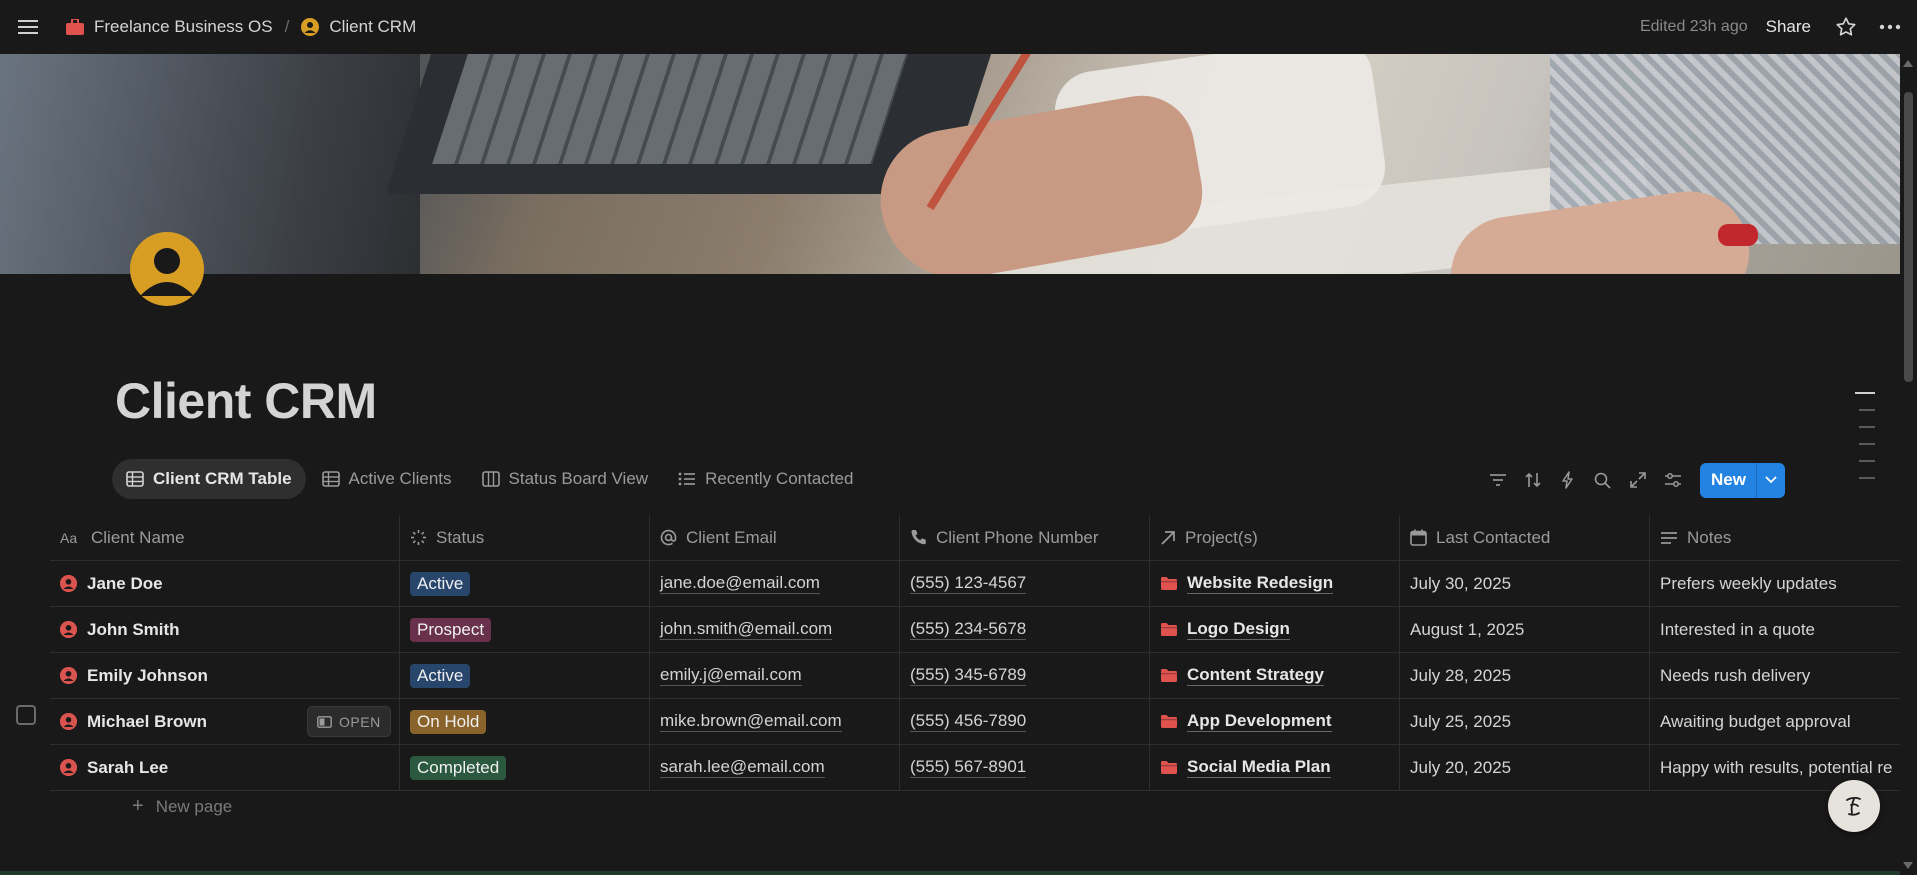 The image size is (1917, 875). What do you see at coordinates (1908, 464) in the screenshot?
I see `vertical-scrollbar` at bounding box center [1908, 464].